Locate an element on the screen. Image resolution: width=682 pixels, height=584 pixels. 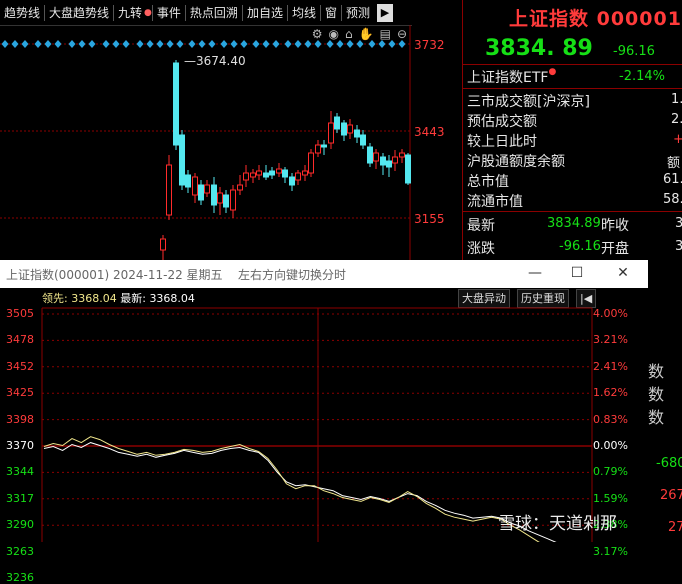
quote-row-label: 流通市值 is located at coordinates (495, 202).